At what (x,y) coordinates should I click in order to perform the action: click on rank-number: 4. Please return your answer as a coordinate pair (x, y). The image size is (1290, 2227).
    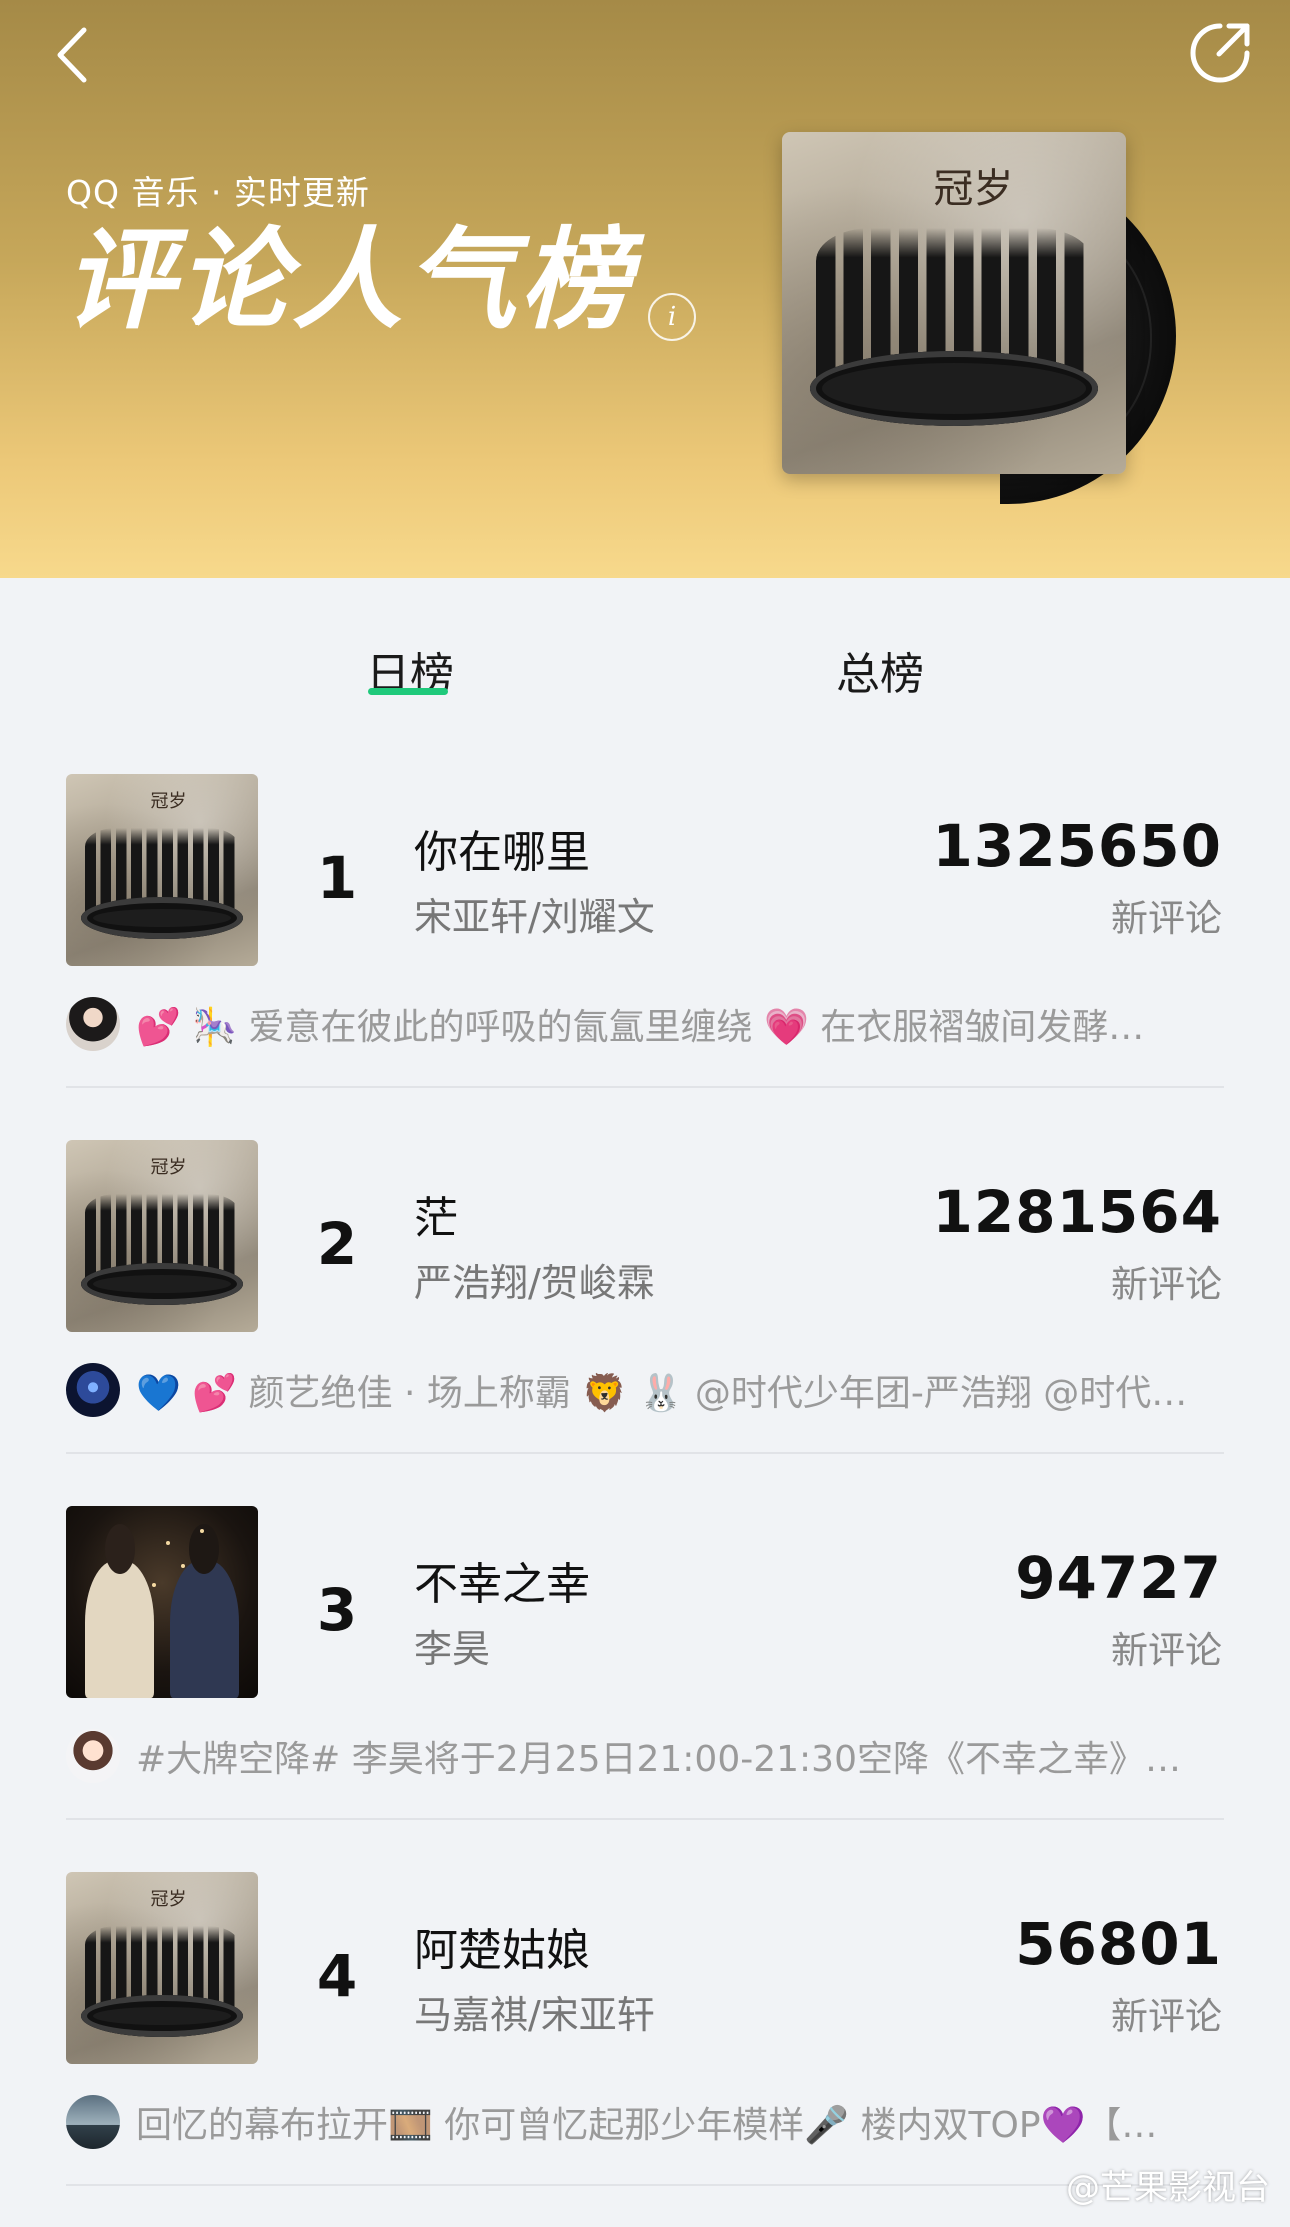
    Looking at the image, I should click on (337, 1976).